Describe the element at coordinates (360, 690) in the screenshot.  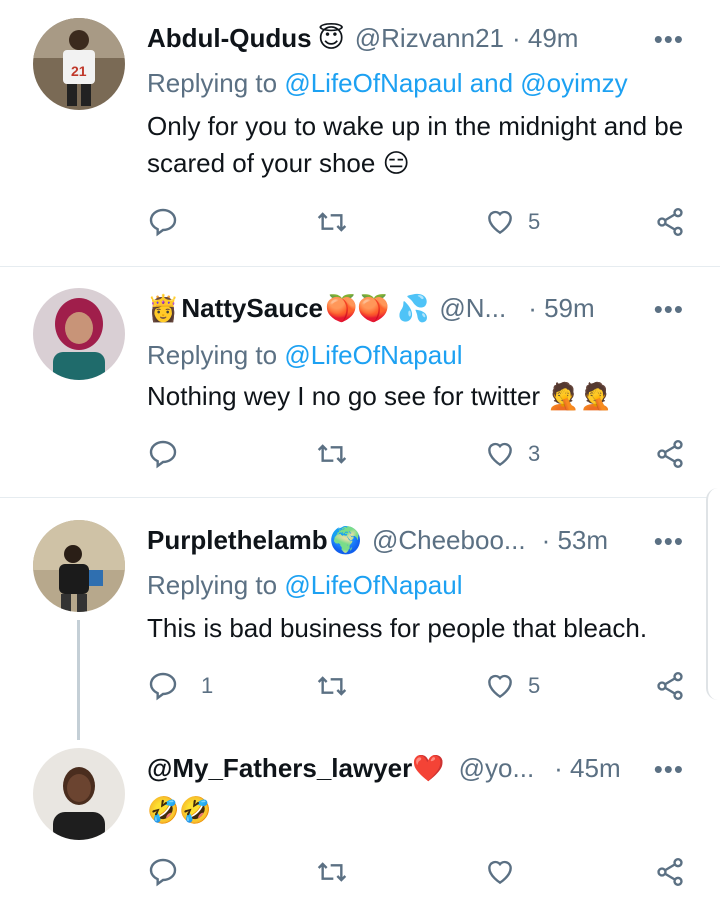
I see `action-bar: 1 5` at that location.